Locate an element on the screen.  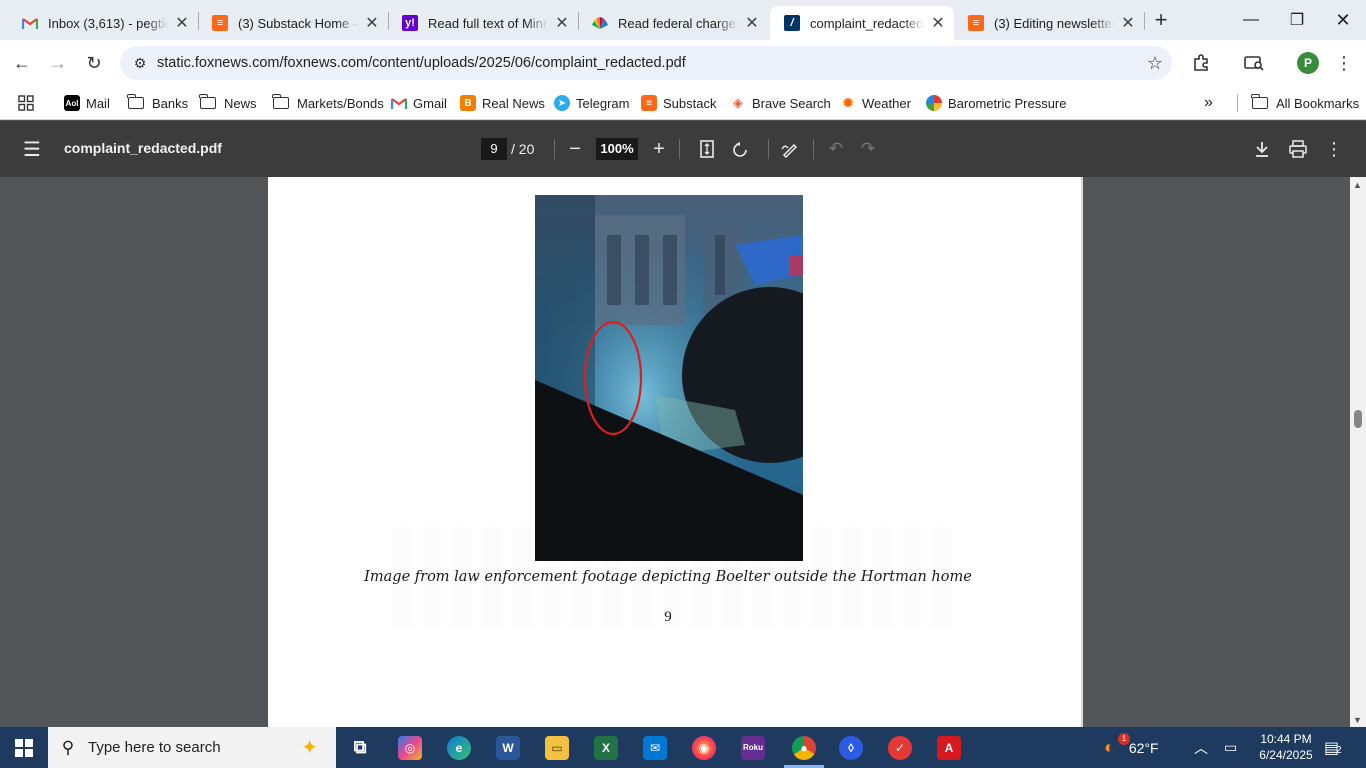
scroll-up-arrow-icon: ▲ is located at coordinates (1357, 185).